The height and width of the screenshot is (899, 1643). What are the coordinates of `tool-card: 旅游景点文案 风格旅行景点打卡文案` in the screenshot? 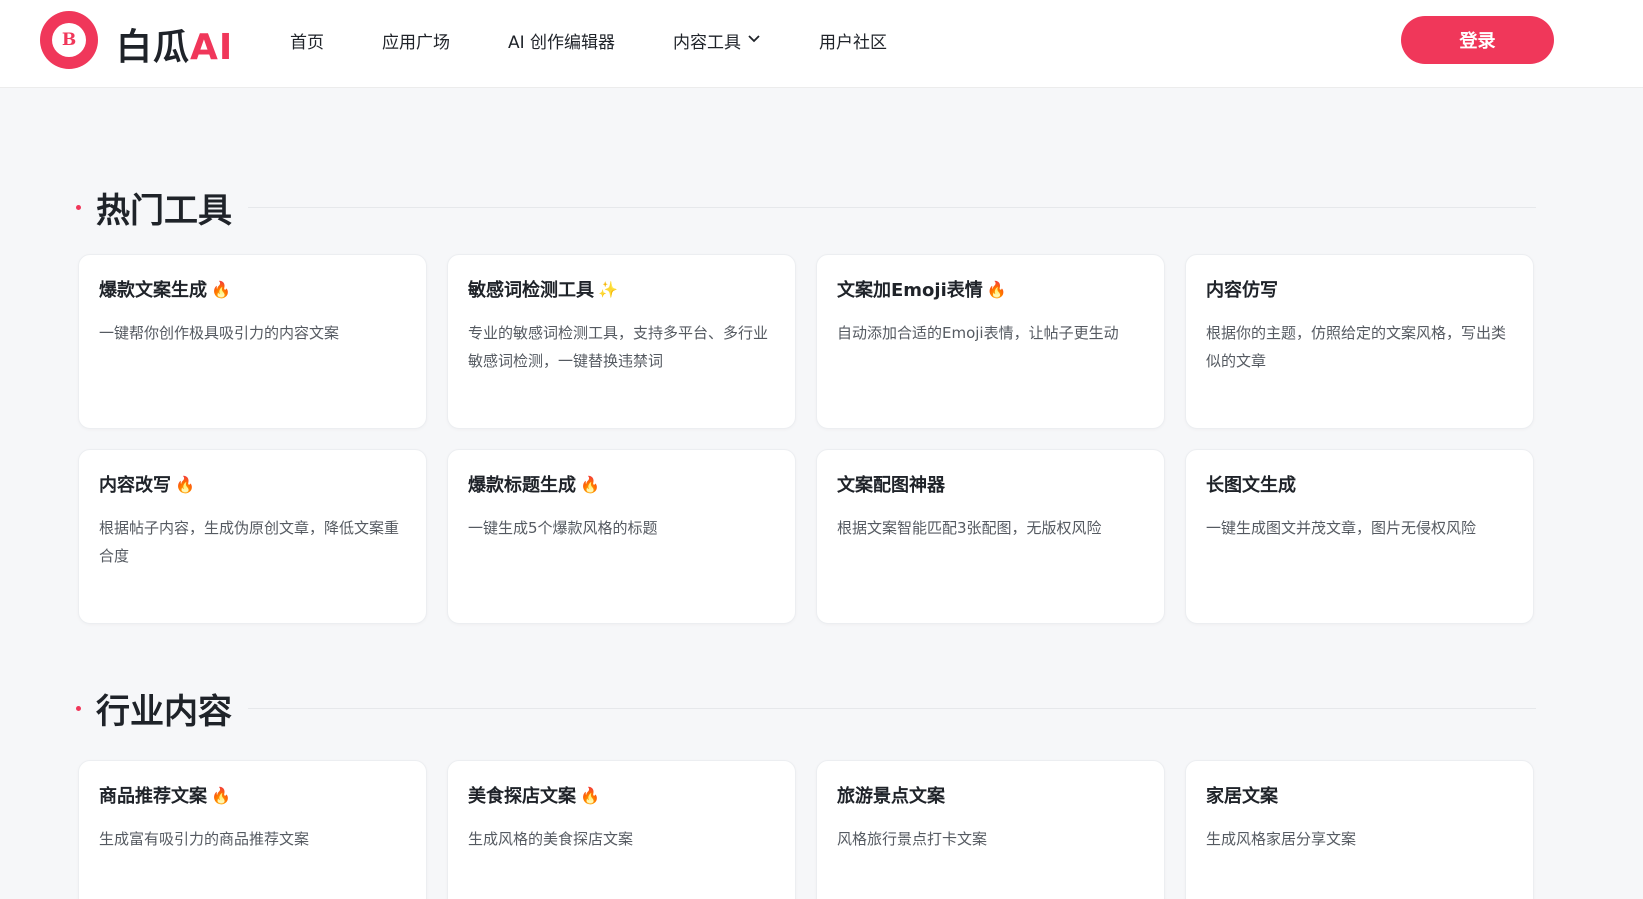 It's located at (990, 829).